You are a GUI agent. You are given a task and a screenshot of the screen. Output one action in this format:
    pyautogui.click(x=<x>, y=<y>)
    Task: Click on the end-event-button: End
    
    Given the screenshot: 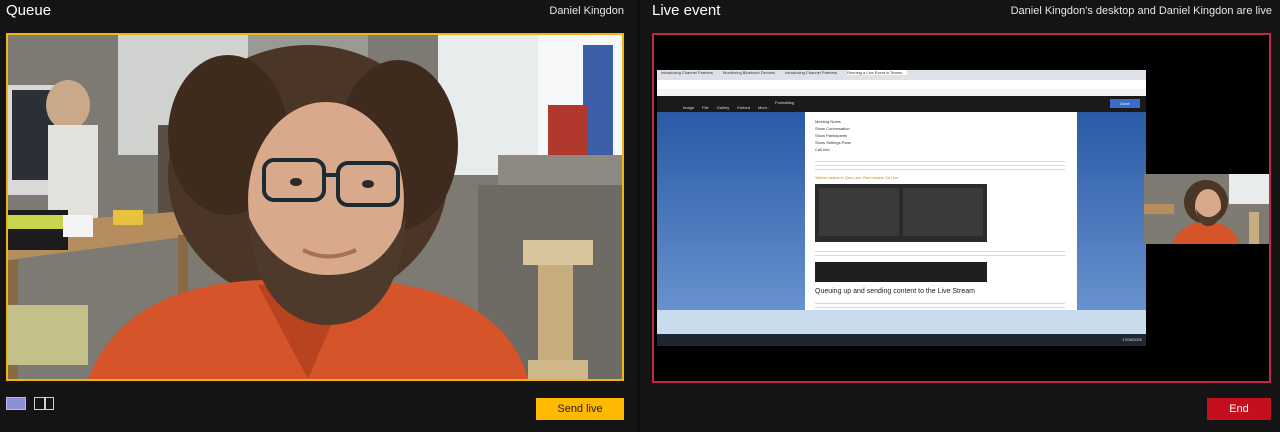 What is the action you would take?
    pyautogui.click(x=1239, y=409)
    